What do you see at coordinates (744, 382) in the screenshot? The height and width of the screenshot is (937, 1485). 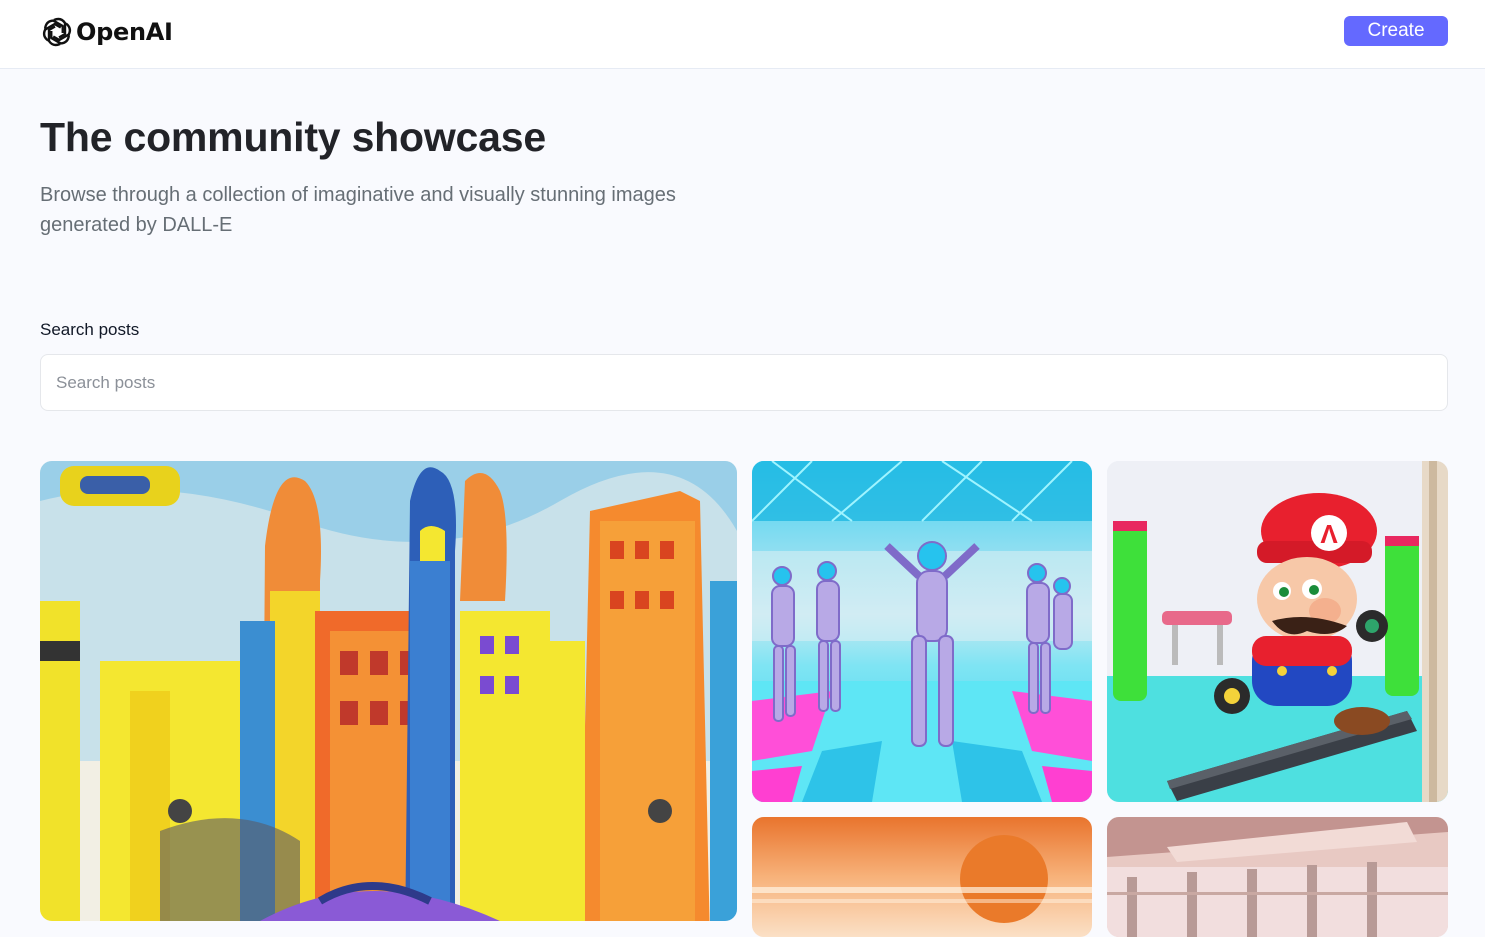 I see `search-input` at bounding box center [744, 382].